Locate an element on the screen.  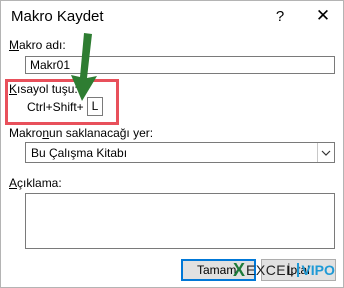
store-in-select: Bu Çalışma Kitabı is located at coordinates (180, 152).